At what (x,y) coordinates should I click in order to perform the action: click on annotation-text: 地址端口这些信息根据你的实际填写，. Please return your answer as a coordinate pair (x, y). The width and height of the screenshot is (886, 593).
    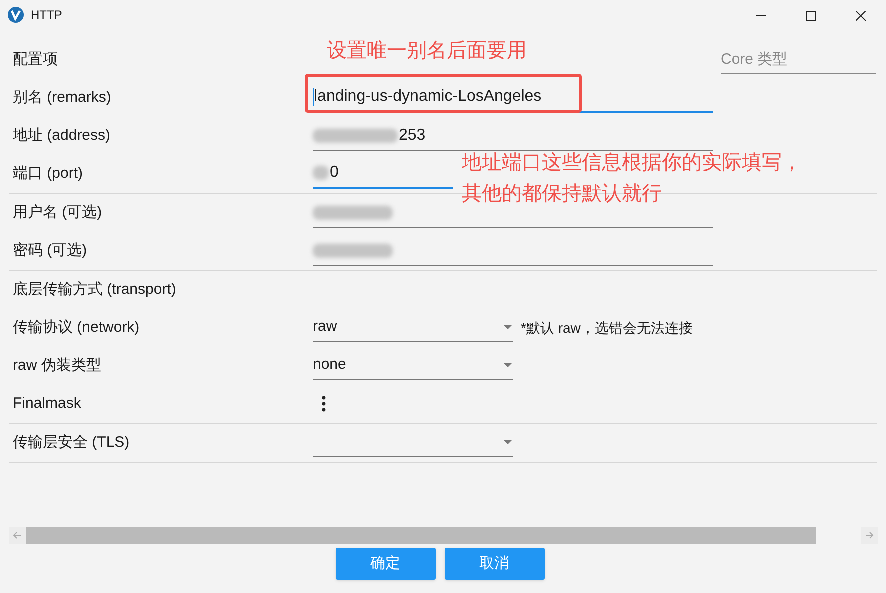
    Looking at the image, I should click on (632, 163).